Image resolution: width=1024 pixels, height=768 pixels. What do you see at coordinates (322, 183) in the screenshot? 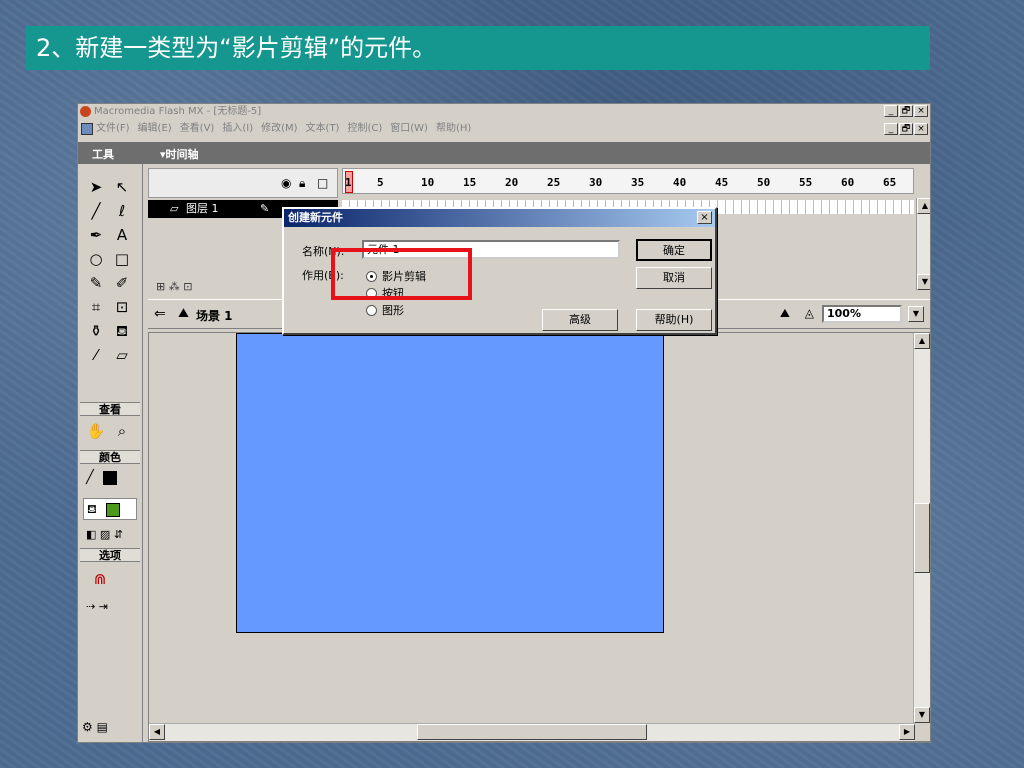
I see `outline-icon: □` at bounding box center [322, 183].